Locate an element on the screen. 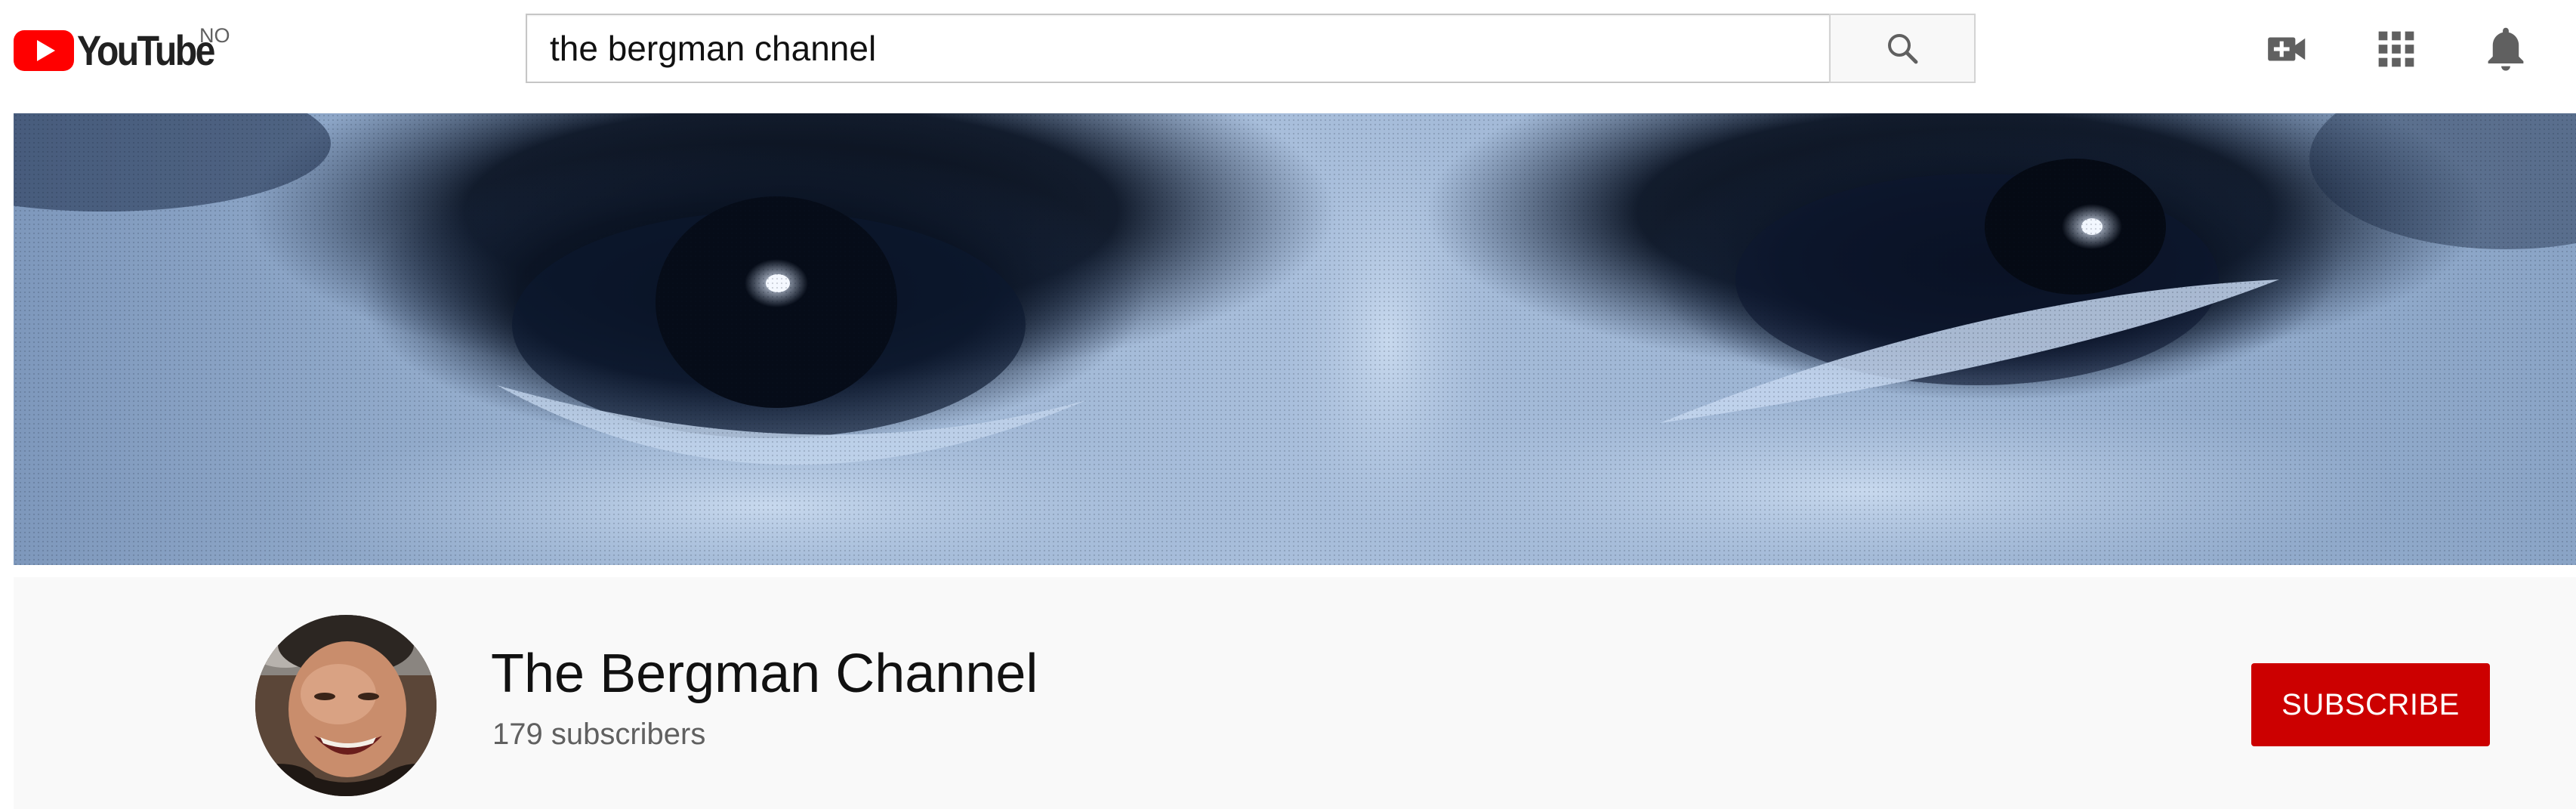 Image resolution: width=2576 pixels, height=809 pixels. search-icon is located at coordinates (1903, 49).